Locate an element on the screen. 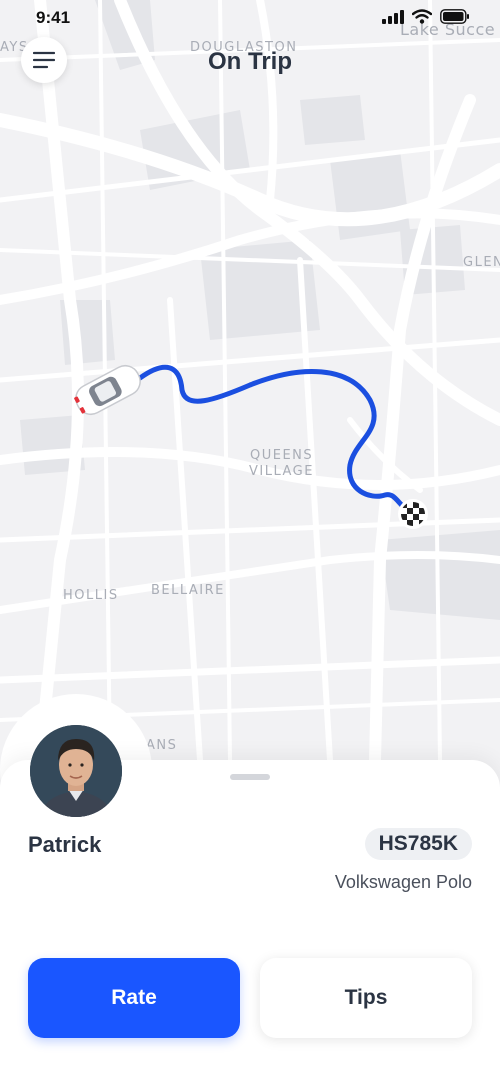 This screenshot has height=1083, width=500. wifi-icon is located at coordinates (422, 16).